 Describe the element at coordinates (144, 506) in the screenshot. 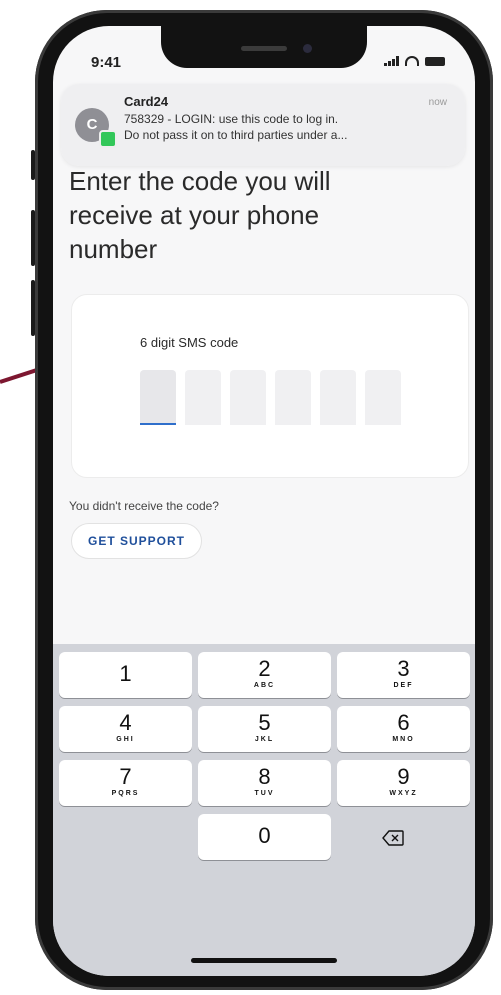

I see `no-code-text: You didn't receive the code?` at that location.